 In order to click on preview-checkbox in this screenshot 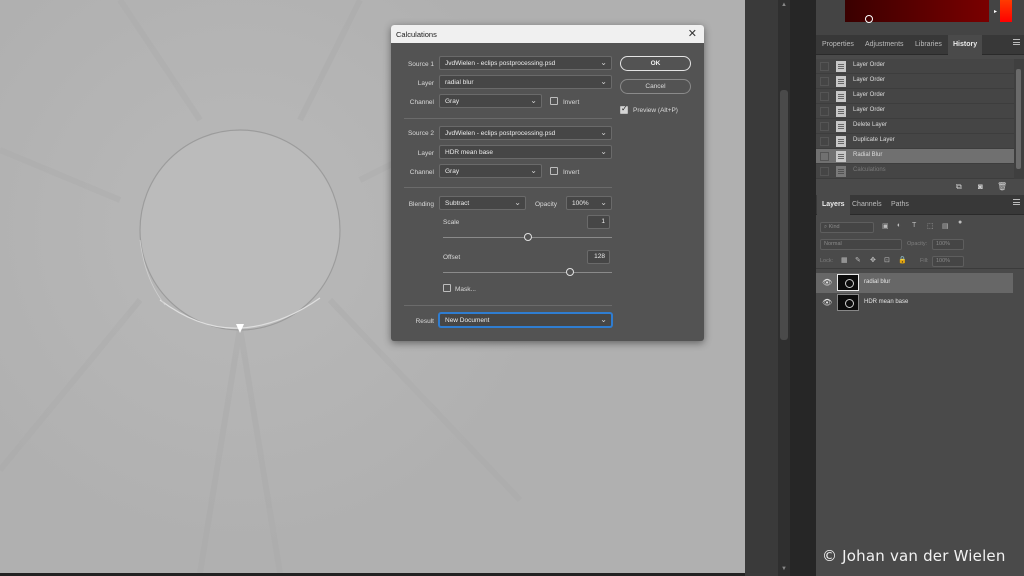, I will do `click(624, 109)`.